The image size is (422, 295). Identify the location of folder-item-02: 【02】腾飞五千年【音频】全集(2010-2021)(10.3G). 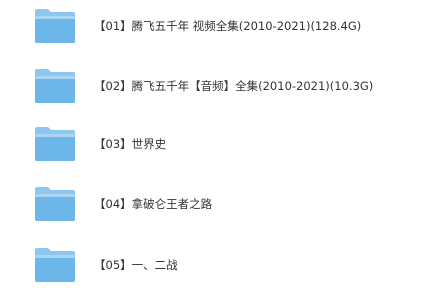
(224, 86).